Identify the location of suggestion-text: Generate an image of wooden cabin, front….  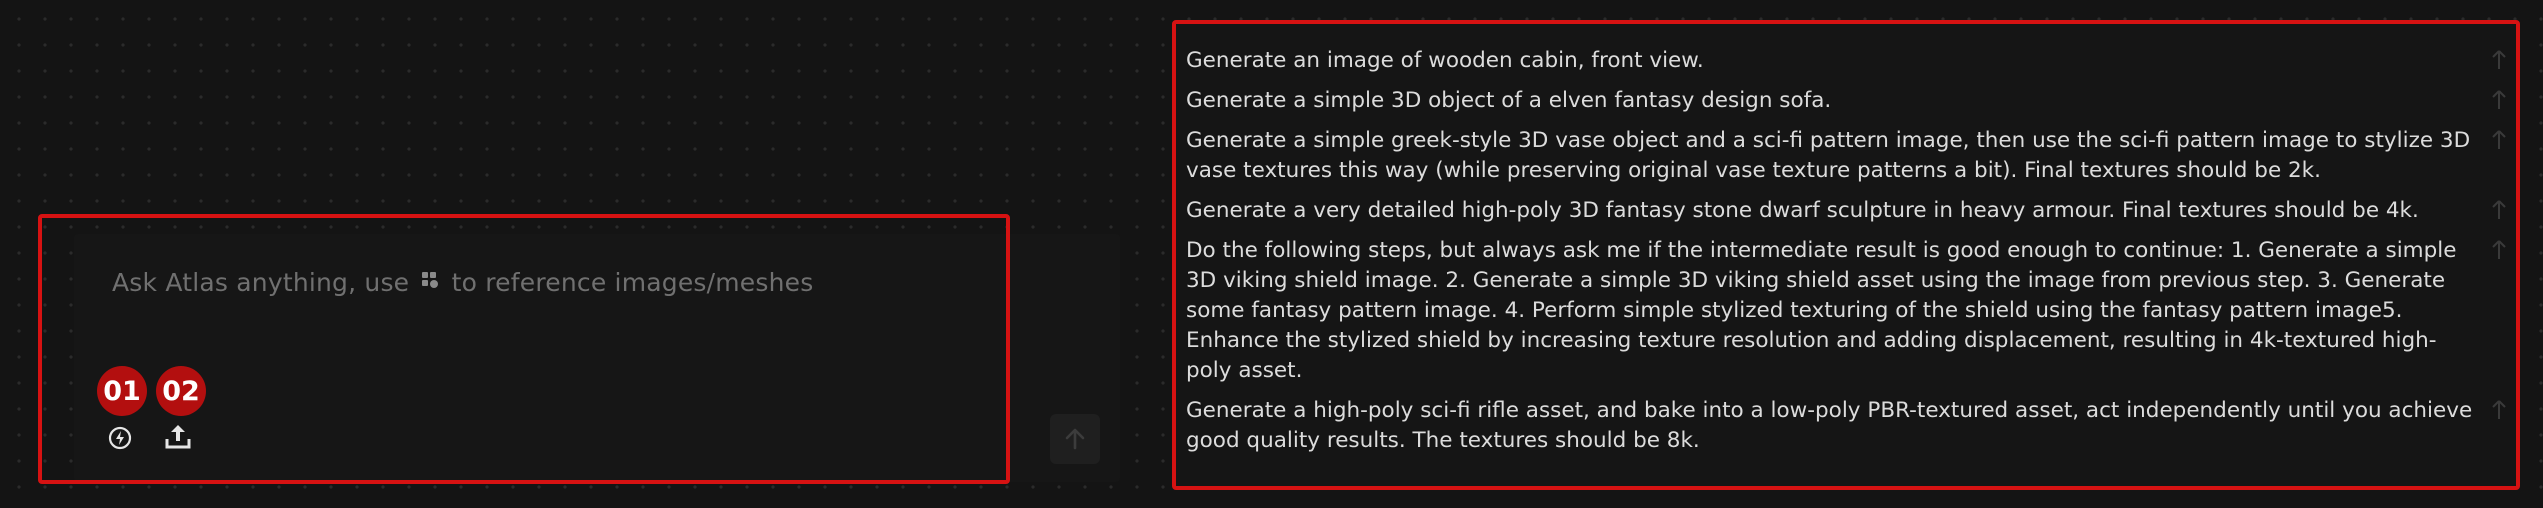
(1445, 60).